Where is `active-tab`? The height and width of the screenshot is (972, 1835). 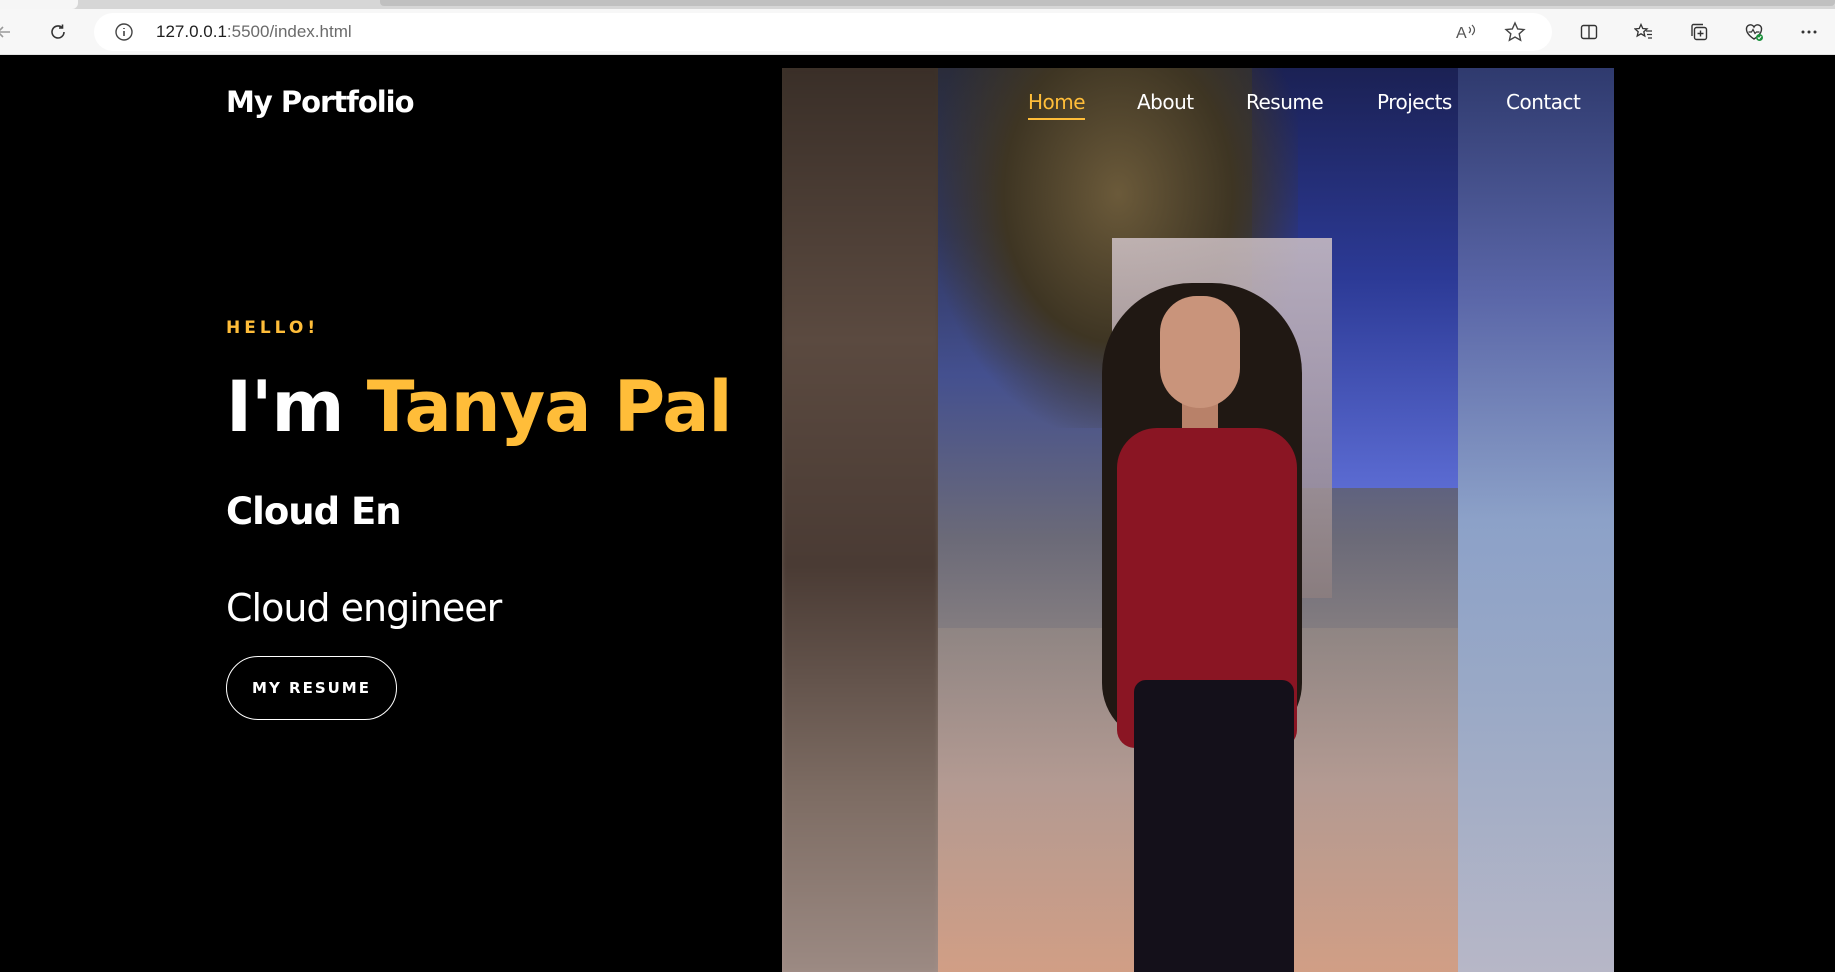 active-tab is located at coordinates (39, 4).